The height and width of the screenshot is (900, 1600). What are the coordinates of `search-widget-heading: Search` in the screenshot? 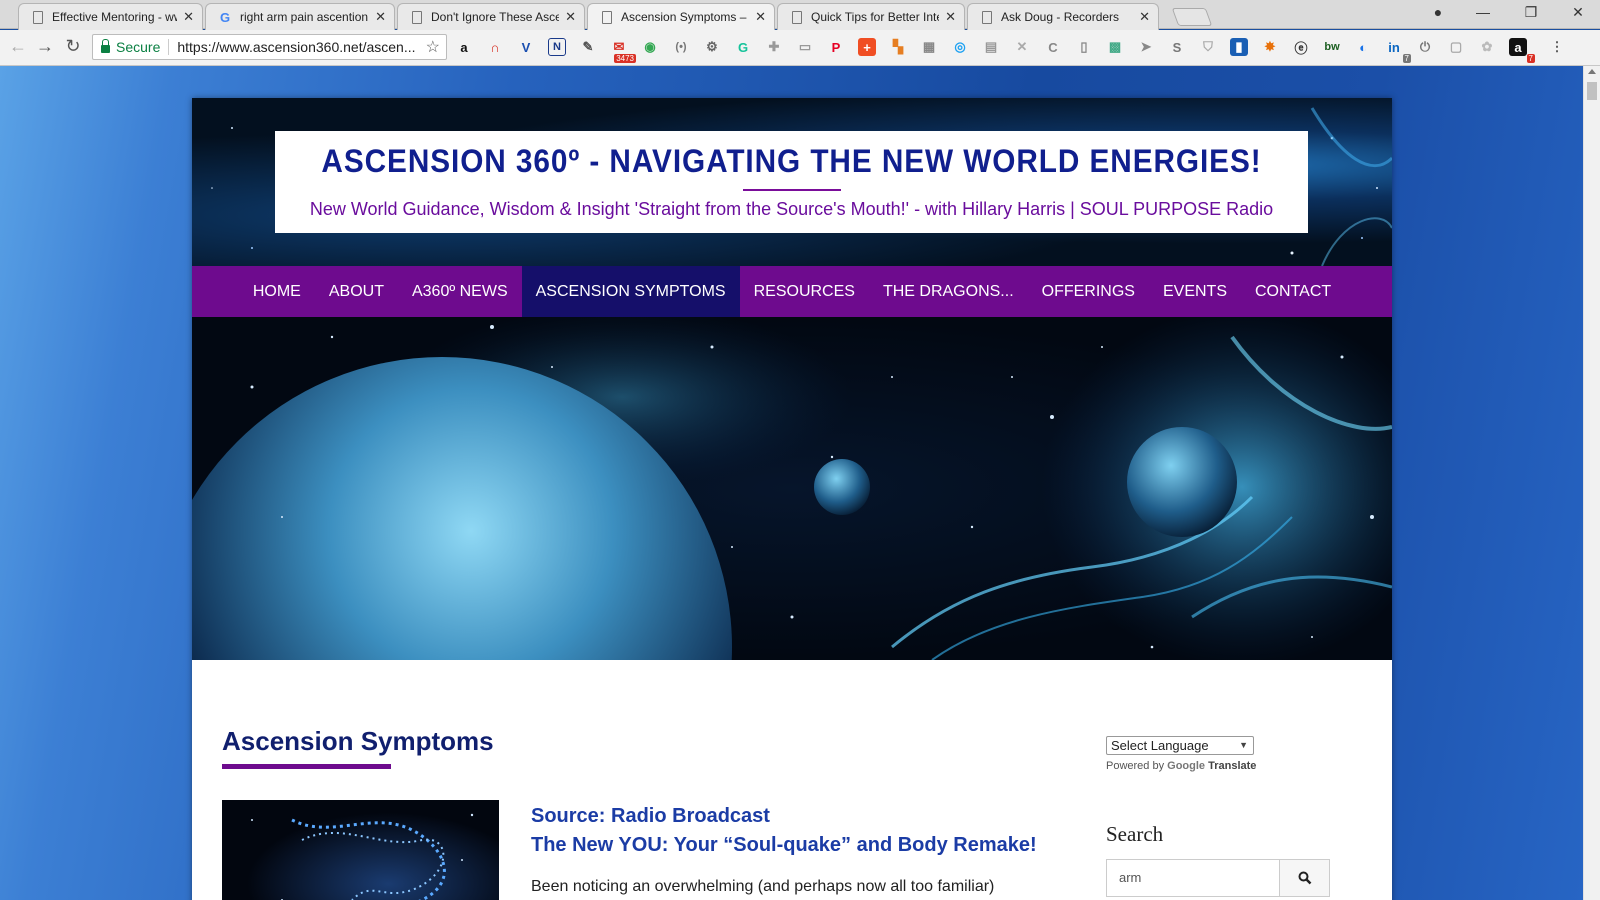 It's located at (1135, 834).